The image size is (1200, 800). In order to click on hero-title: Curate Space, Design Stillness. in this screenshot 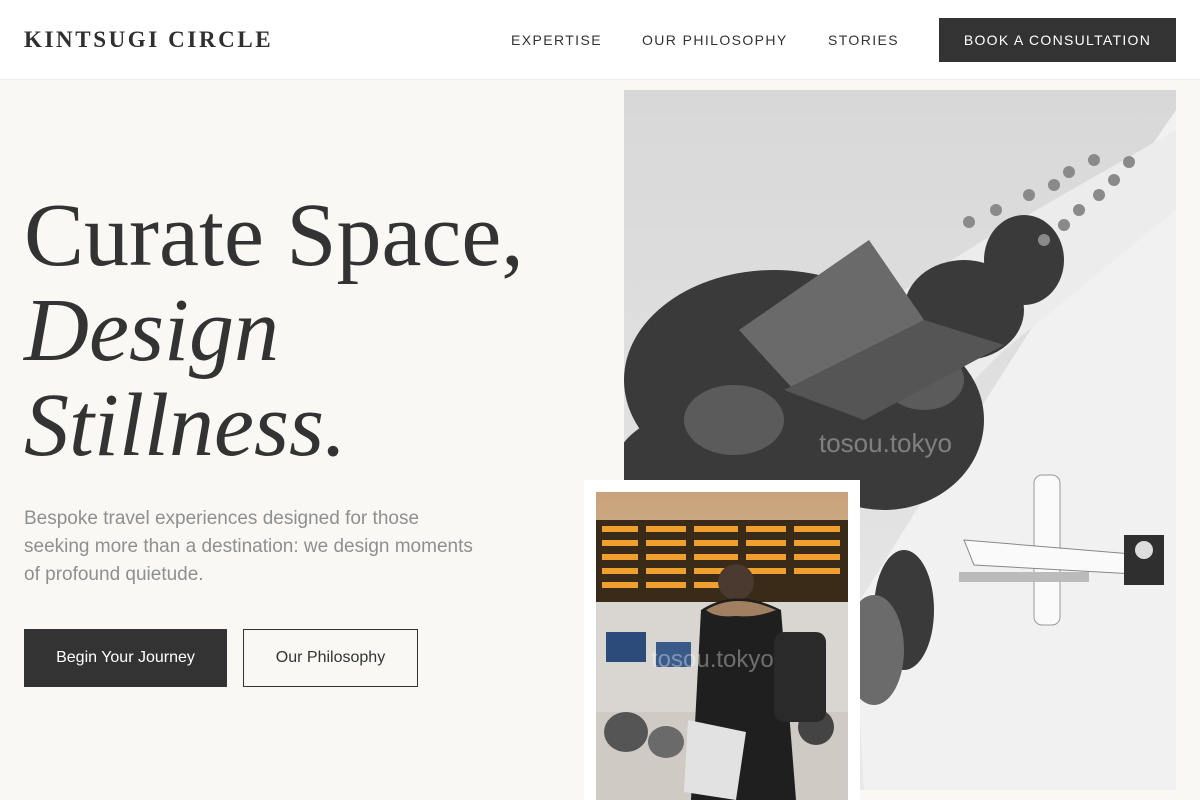, I will do `click(274, 330)`.